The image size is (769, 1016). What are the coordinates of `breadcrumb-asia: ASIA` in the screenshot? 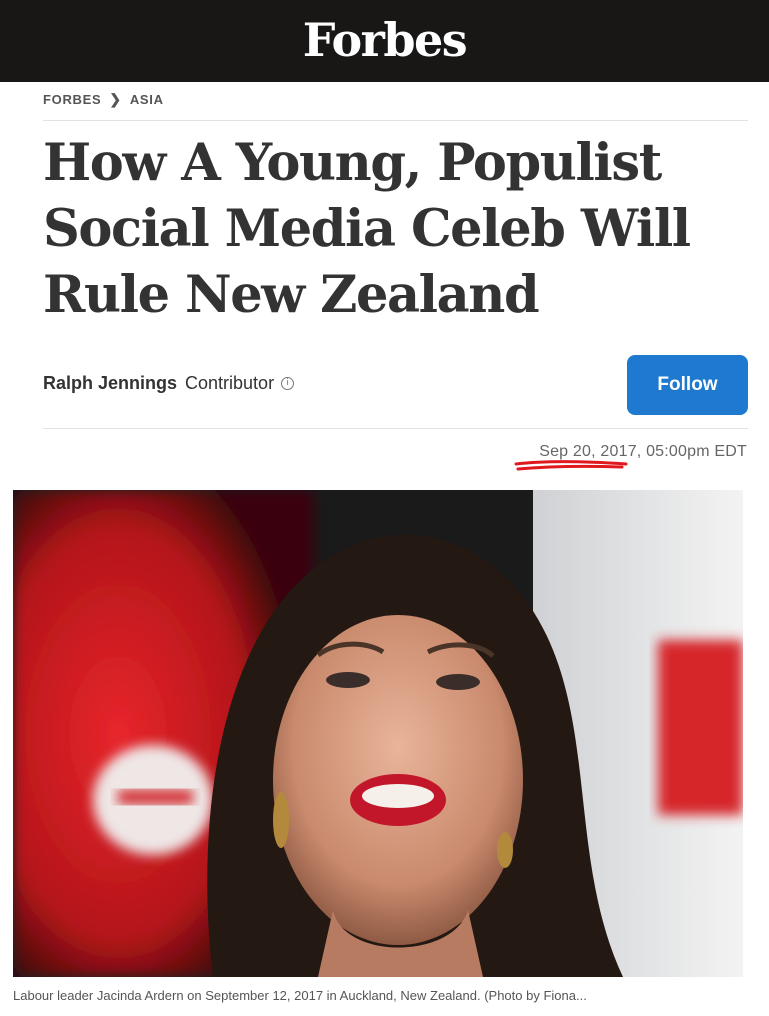 It's located at (147, 99).